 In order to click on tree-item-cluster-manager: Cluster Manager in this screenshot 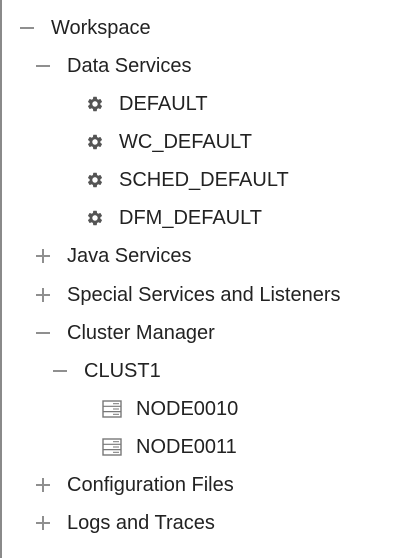, I will do `click(123, 333)`.